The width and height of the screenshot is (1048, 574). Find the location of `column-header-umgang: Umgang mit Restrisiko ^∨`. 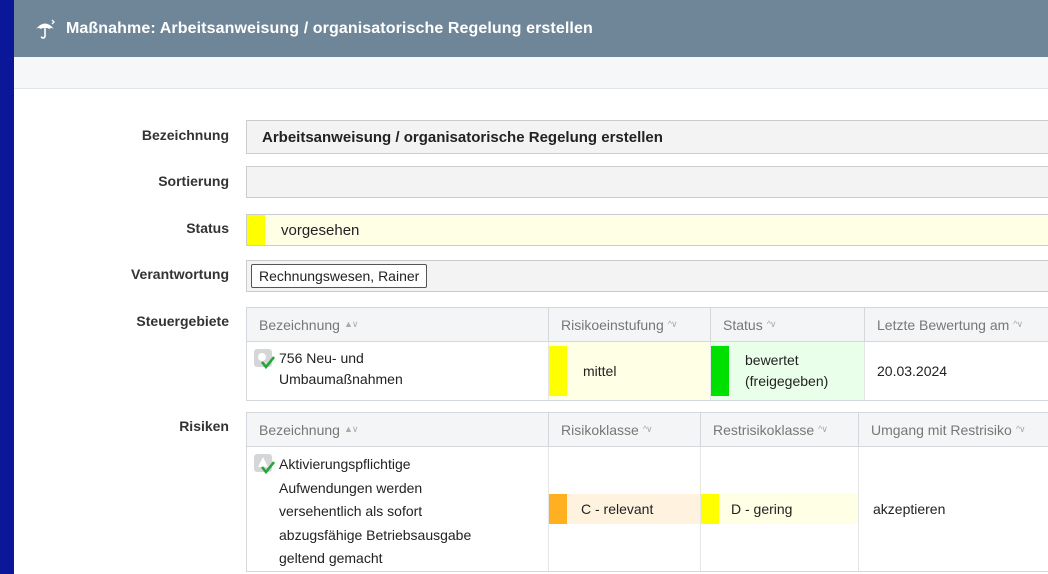

column-header-umgang: Umgang mit Restrisiko ^∨ is located at coordinates (953, 429).